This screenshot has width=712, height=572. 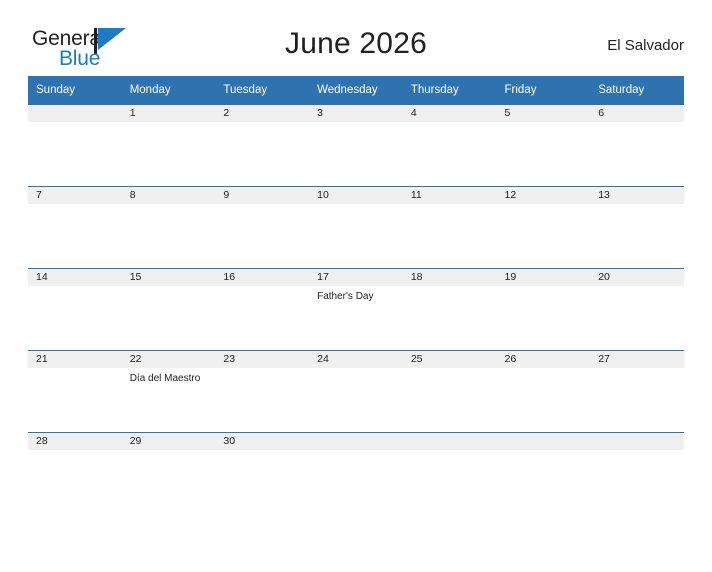 I want to click on calendar-week-row: 123456, so click(x=356, y=145).